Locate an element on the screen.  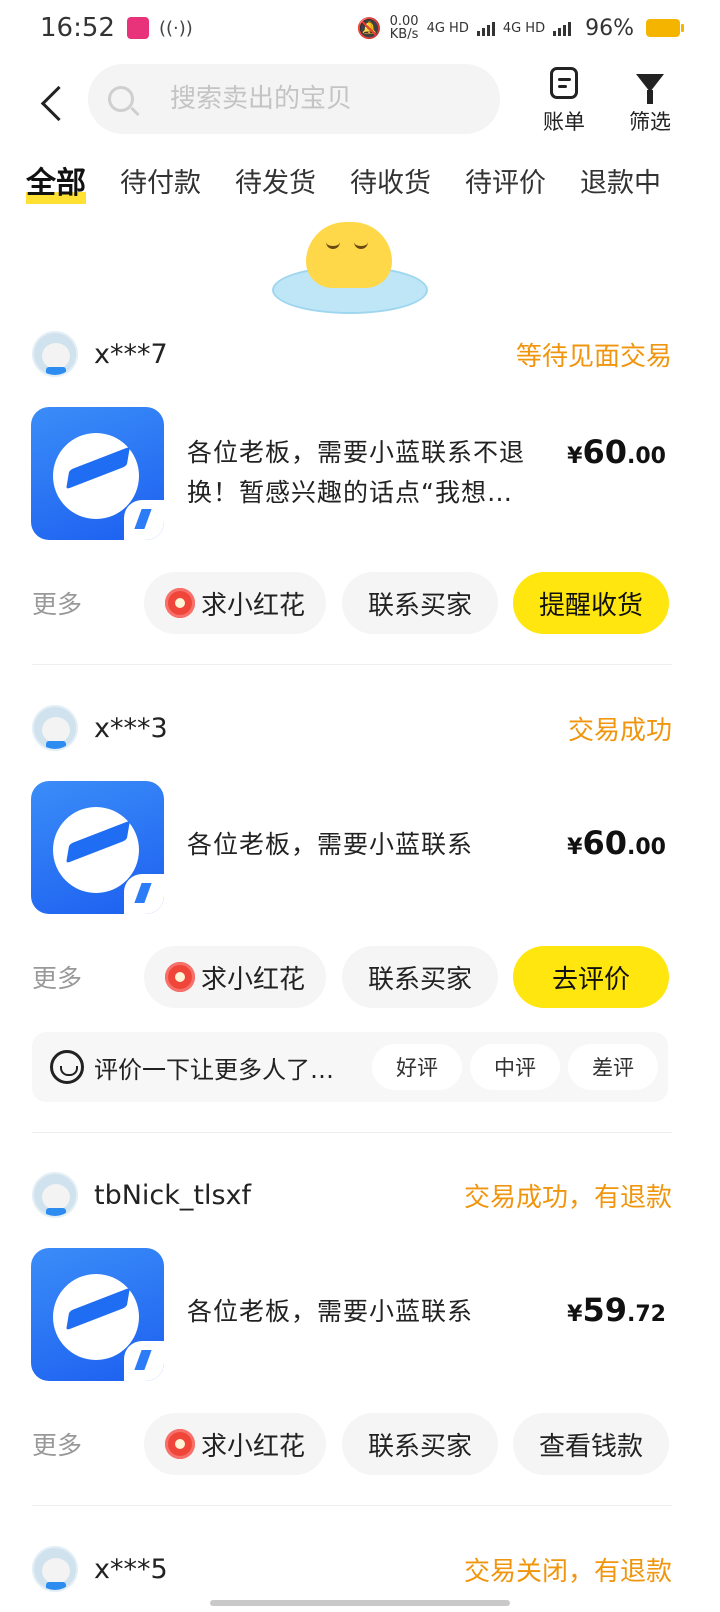
order-actions: 更多 求小红花 联系买家 查看钱款 is located at coordinates (352, 1444).